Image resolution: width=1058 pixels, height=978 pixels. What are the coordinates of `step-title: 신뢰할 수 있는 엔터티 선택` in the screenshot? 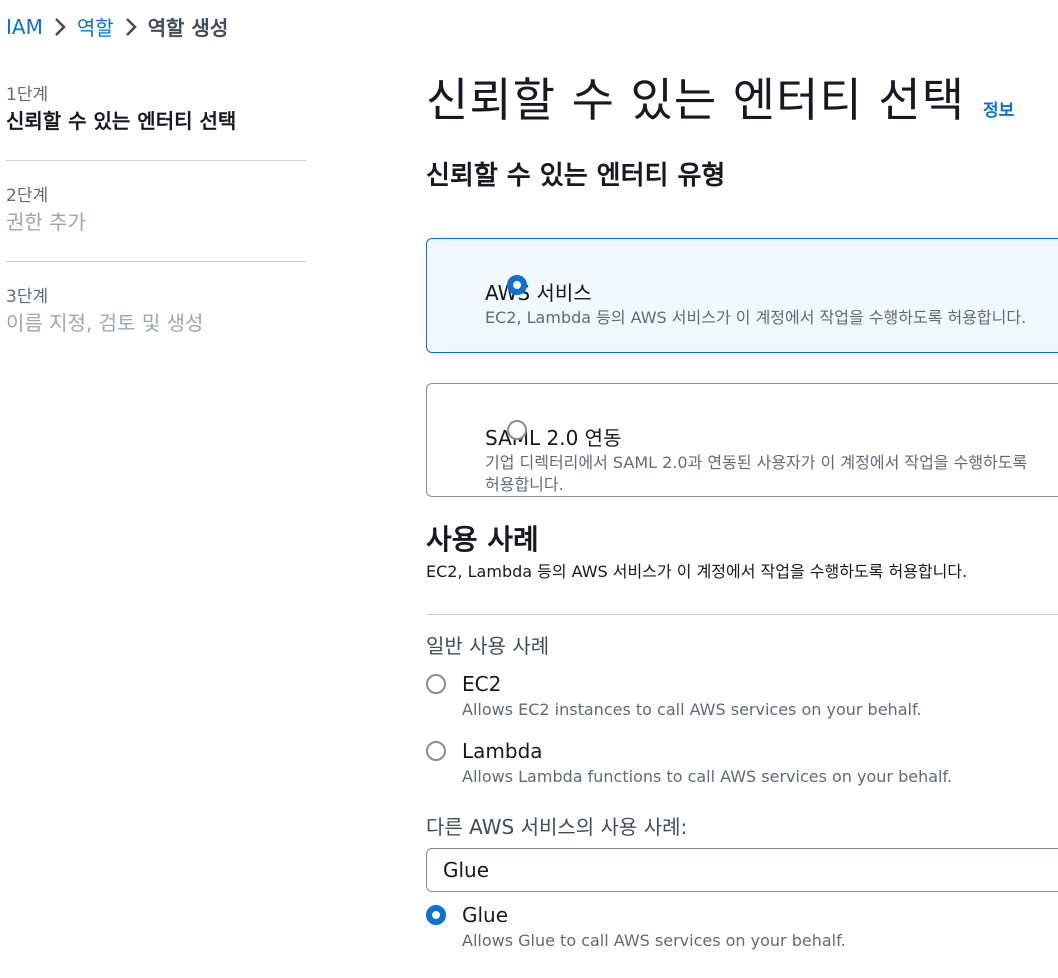 It's located at (121, 121).